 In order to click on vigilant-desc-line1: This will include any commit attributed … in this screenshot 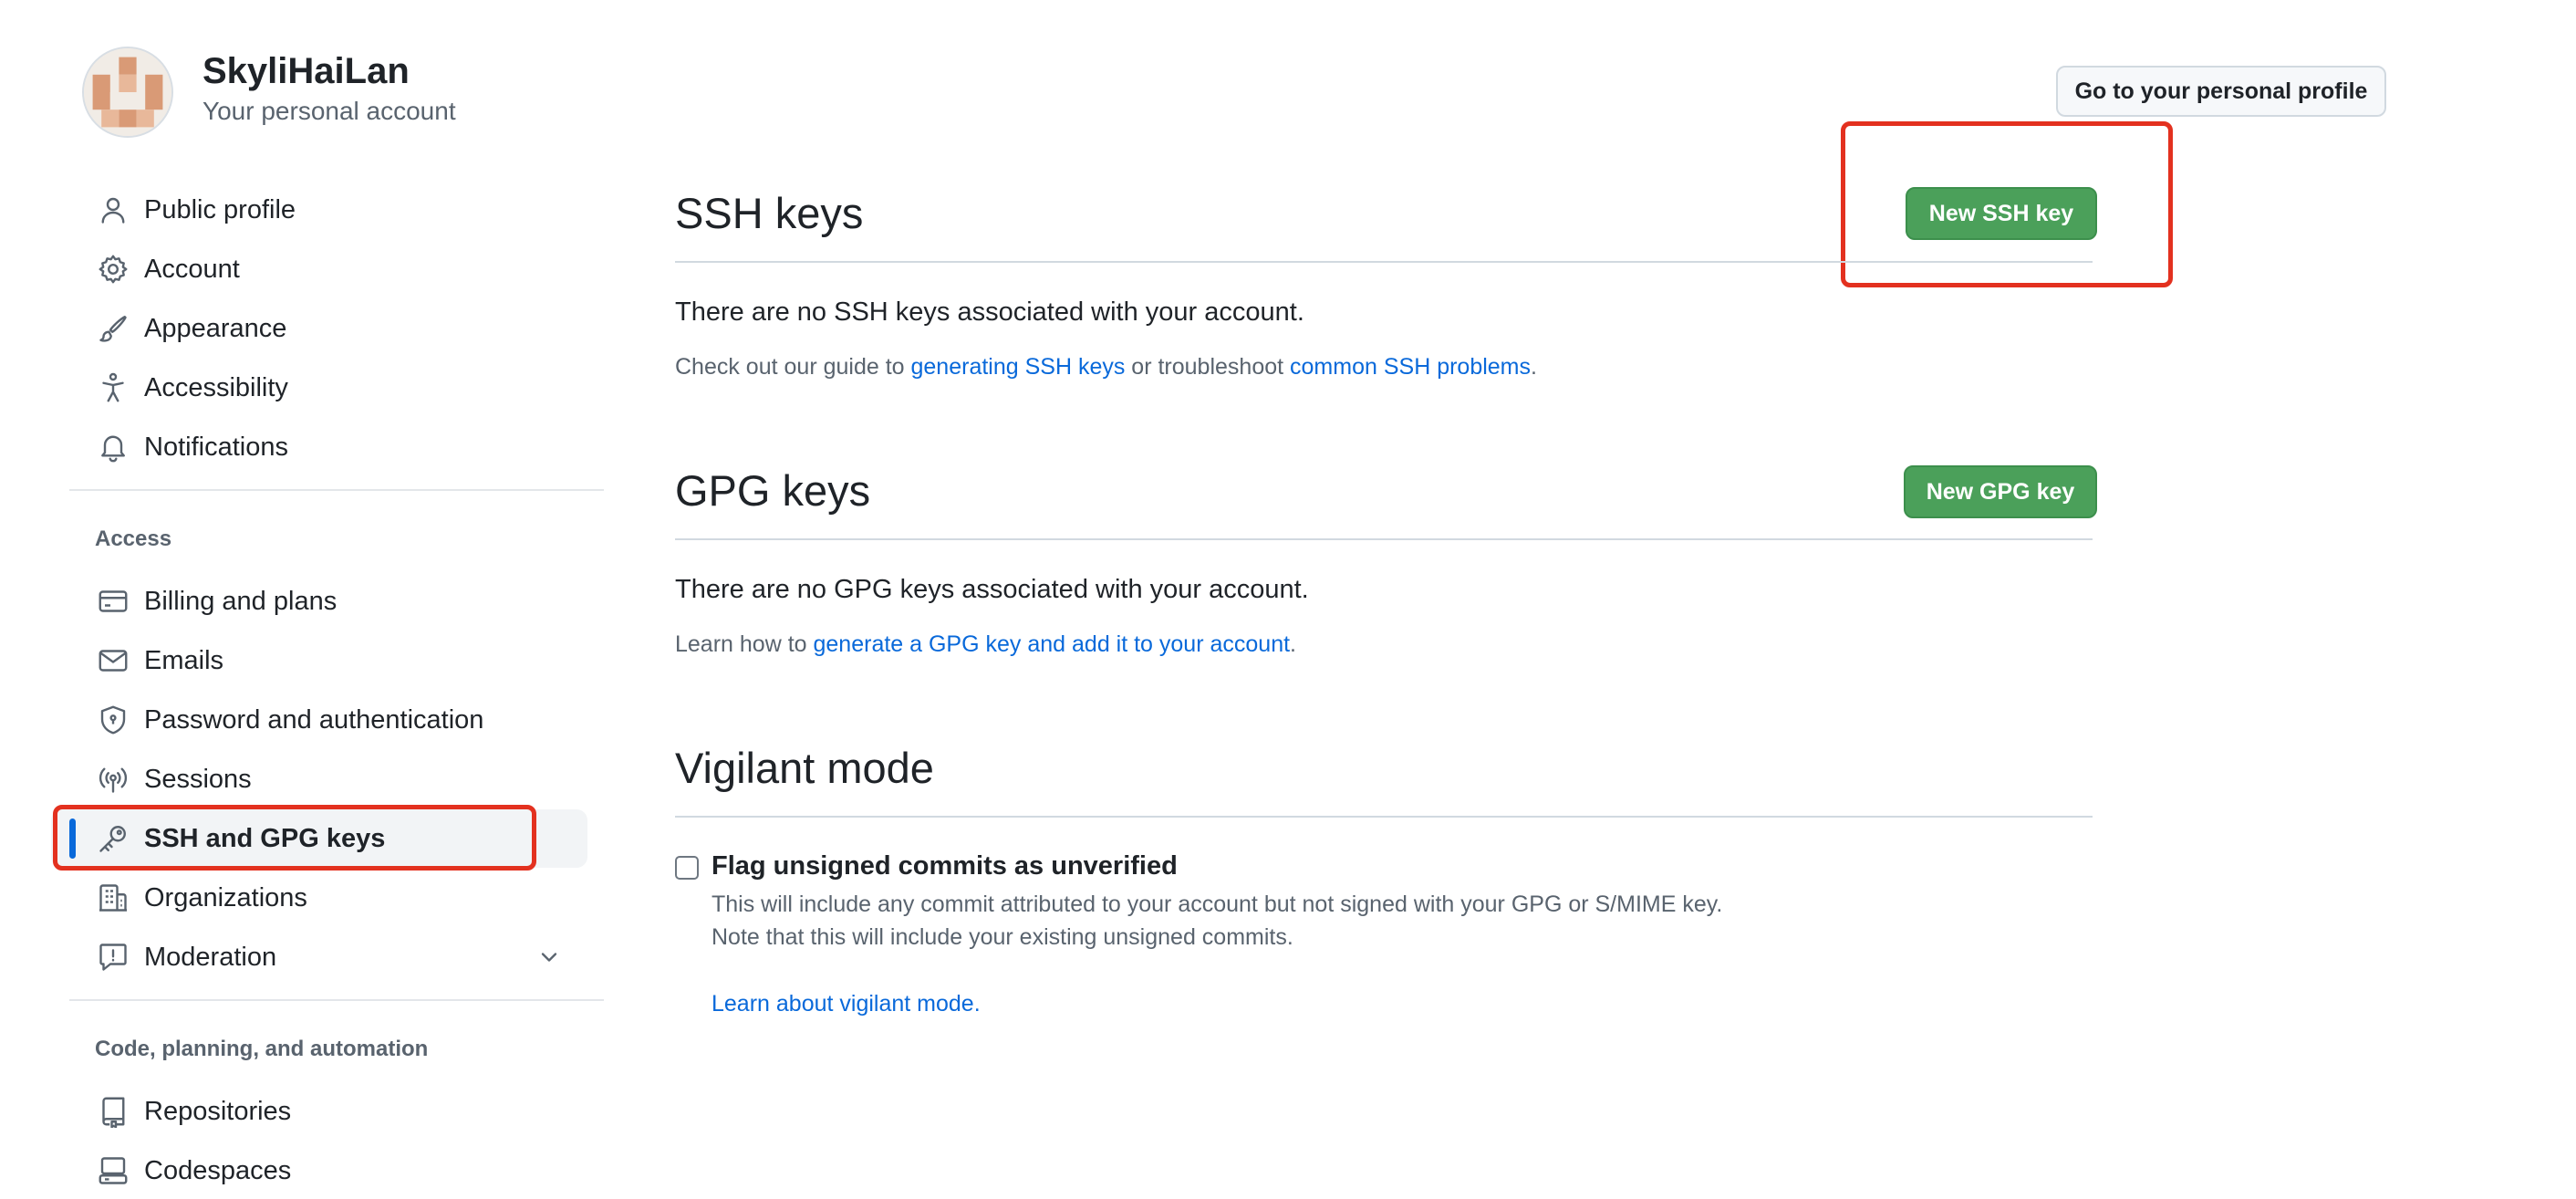, I will do `click(1217, 904)`.